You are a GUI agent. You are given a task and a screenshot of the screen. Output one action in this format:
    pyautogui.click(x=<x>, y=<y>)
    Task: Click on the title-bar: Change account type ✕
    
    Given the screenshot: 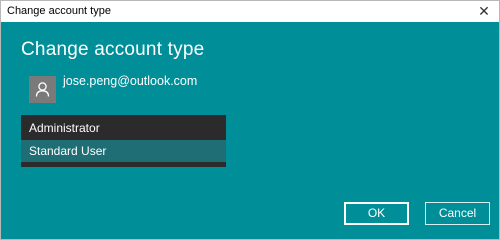 What is the action you would take?
    pyautogui.click(x=250, y=11)
    